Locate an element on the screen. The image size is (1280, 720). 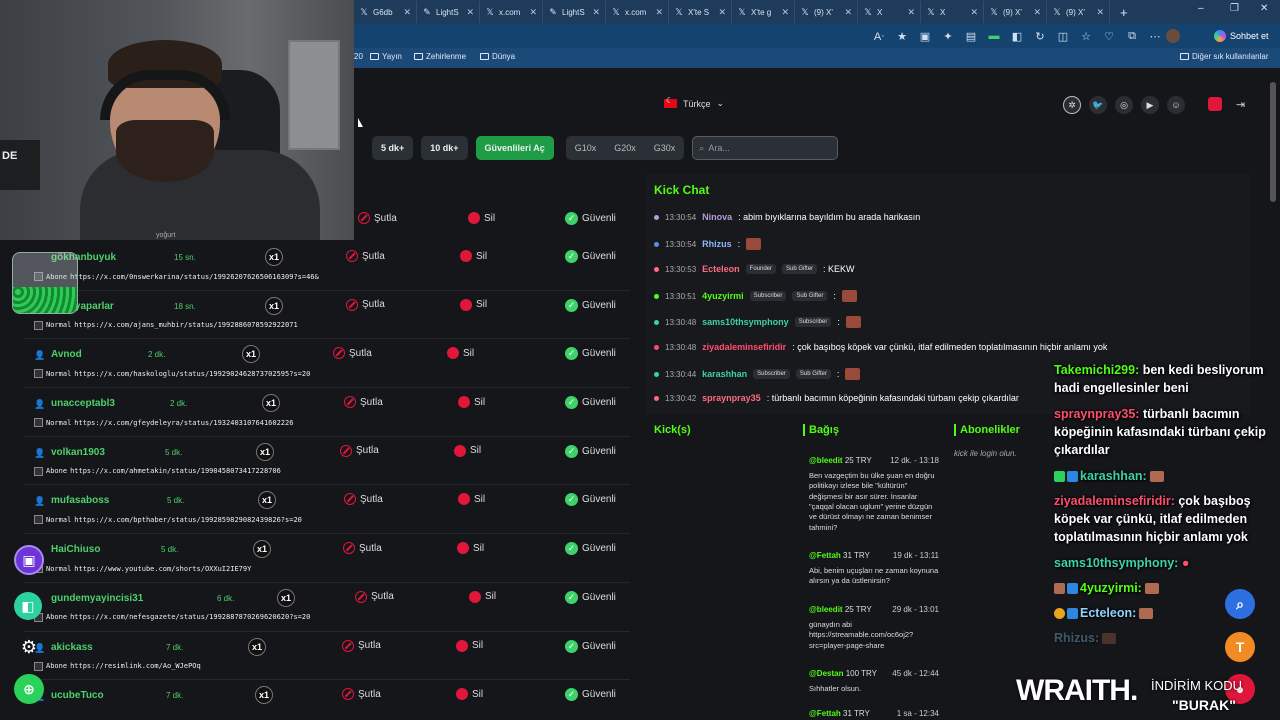
heart-icon: ♡ is located at coordinates (1109, 36).